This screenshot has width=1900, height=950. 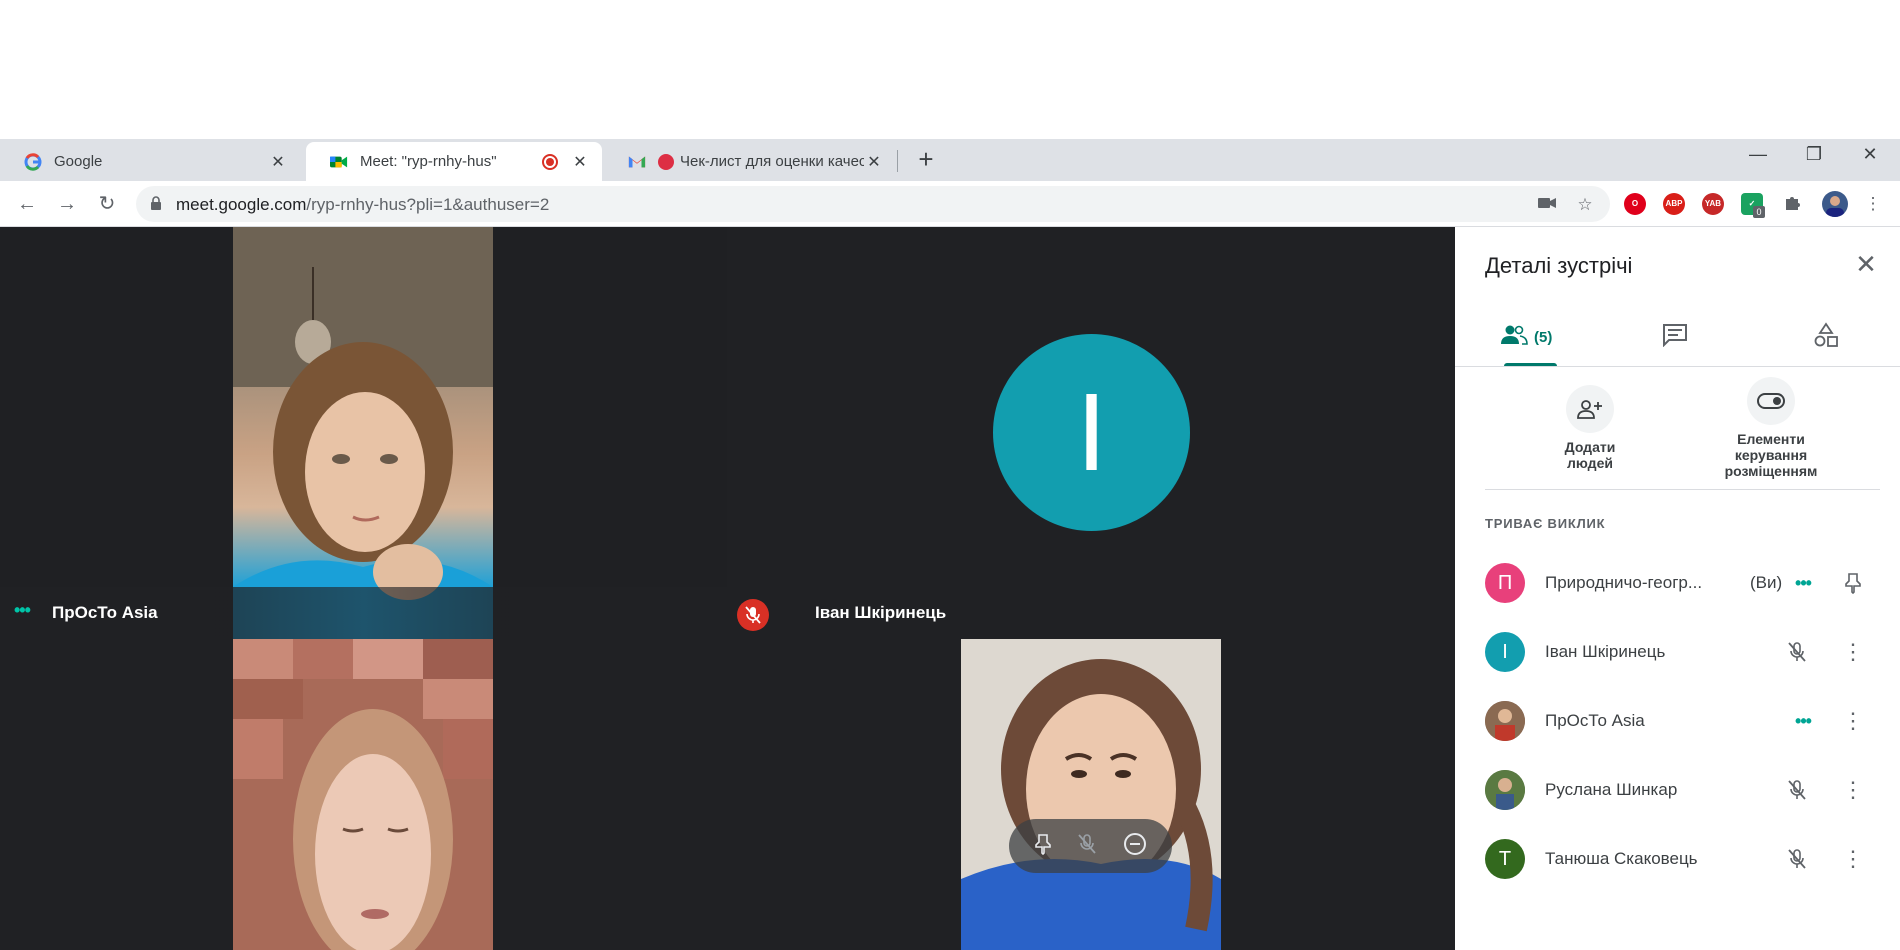 What do you see at coordinates (1685, 790) in the screenshot?
I see `participant-row: Руслана Шинкар ⋮` at bounding box center [1685, 790].